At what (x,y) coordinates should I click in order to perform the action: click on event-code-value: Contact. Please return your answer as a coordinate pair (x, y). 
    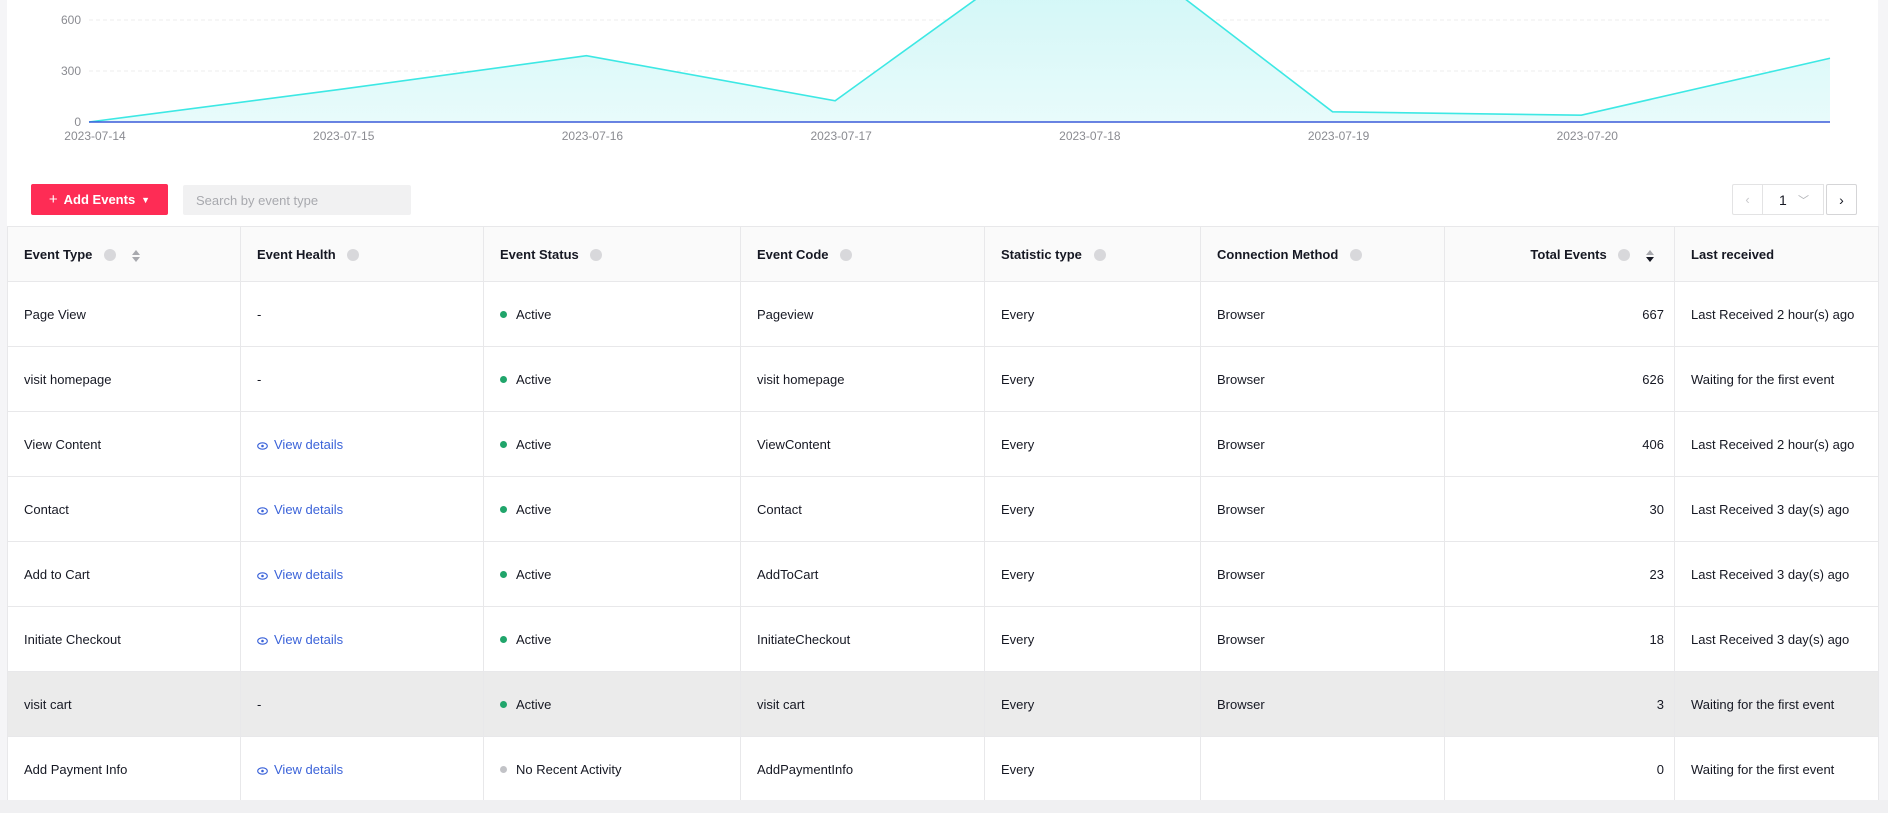
    Looking at the image, I should click on (779, 509).